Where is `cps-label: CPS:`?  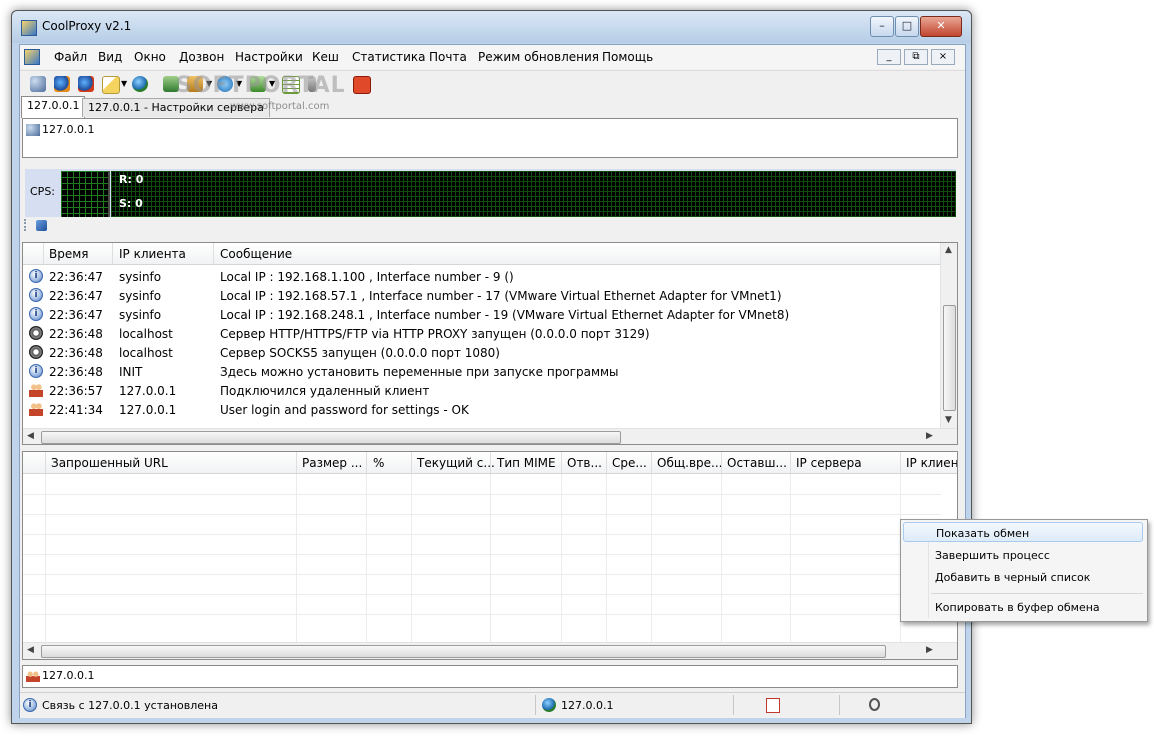 cps-label: CPS: is located at coordinates (43, 191).